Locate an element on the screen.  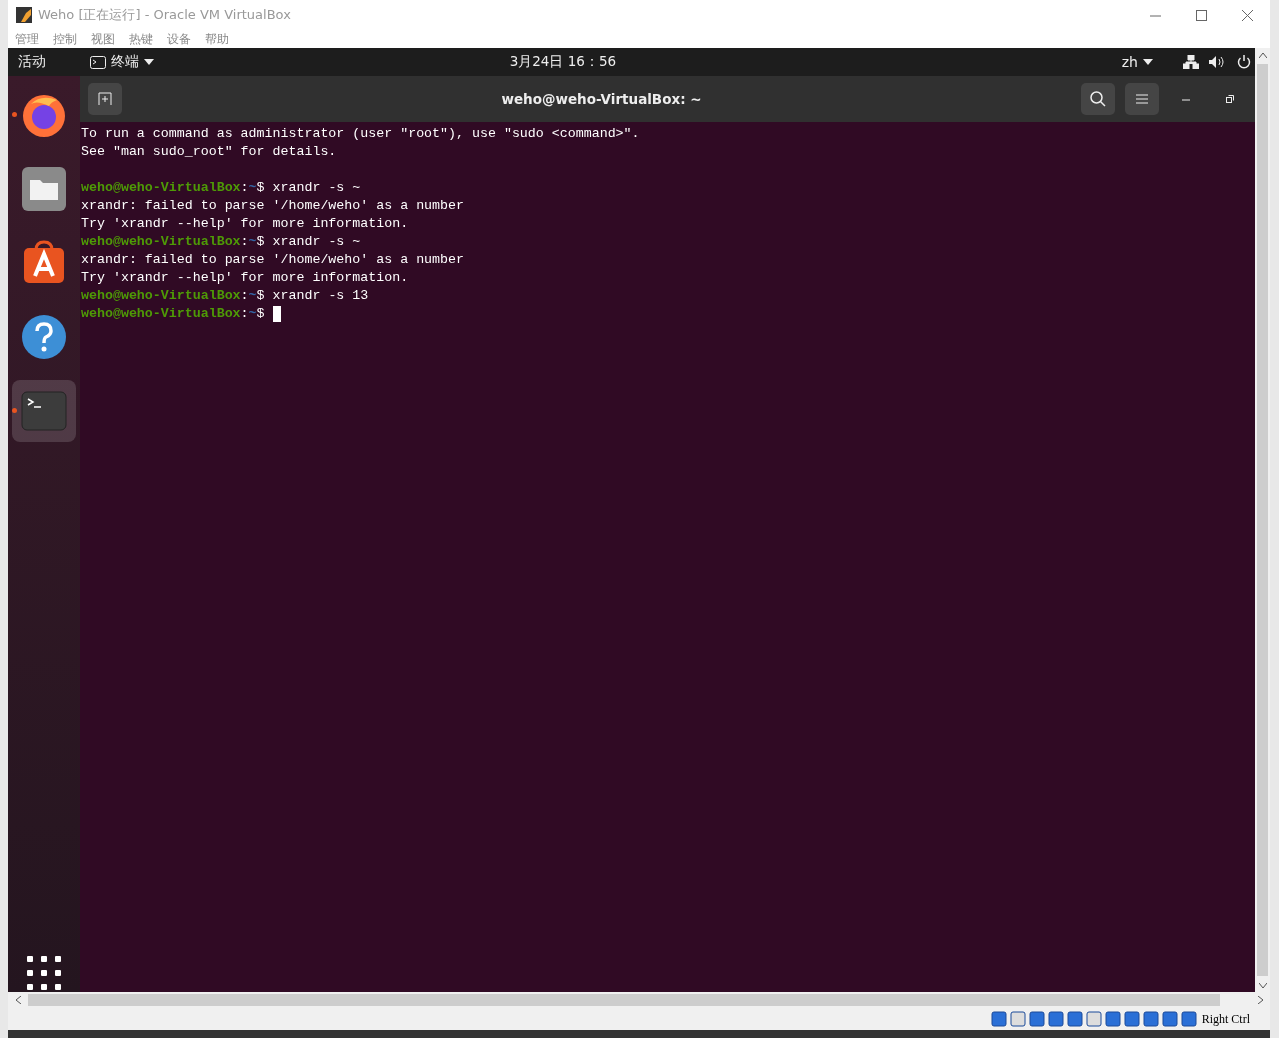
menu-button is located at coordinates (1142, 99).